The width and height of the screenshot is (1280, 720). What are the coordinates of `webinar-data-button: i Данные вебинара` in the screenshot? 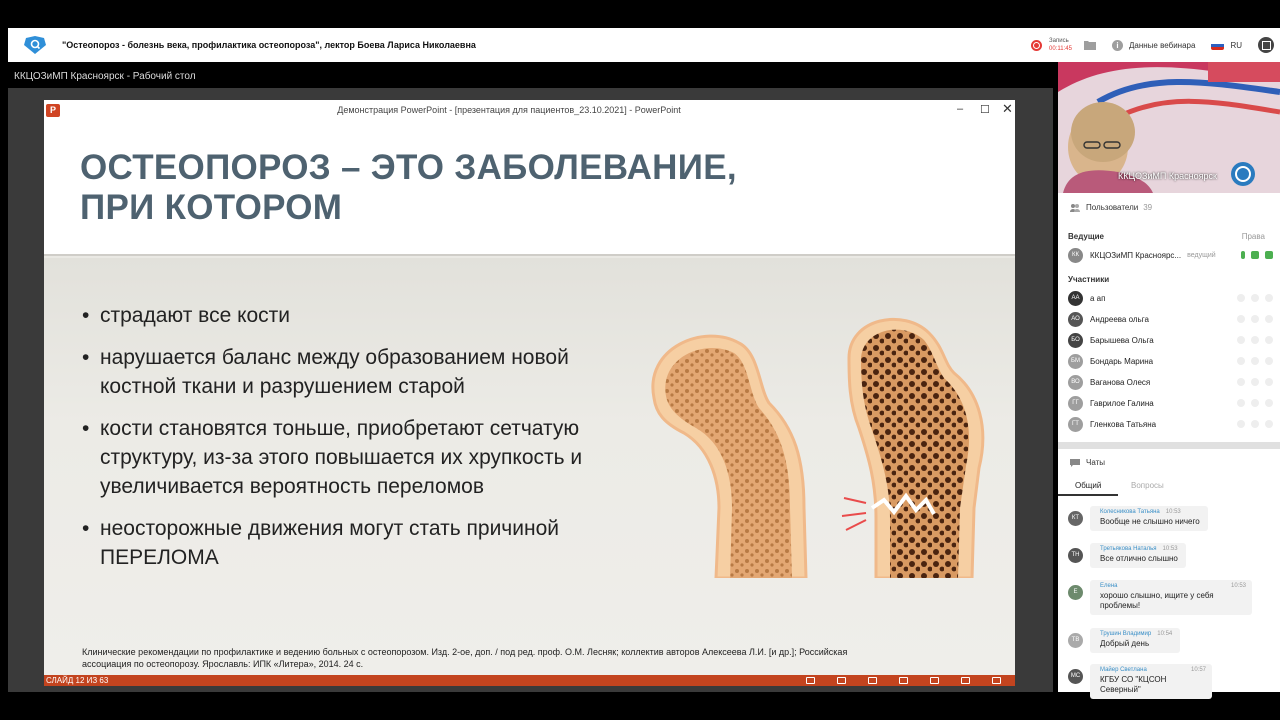 It's located at (1153, 45).